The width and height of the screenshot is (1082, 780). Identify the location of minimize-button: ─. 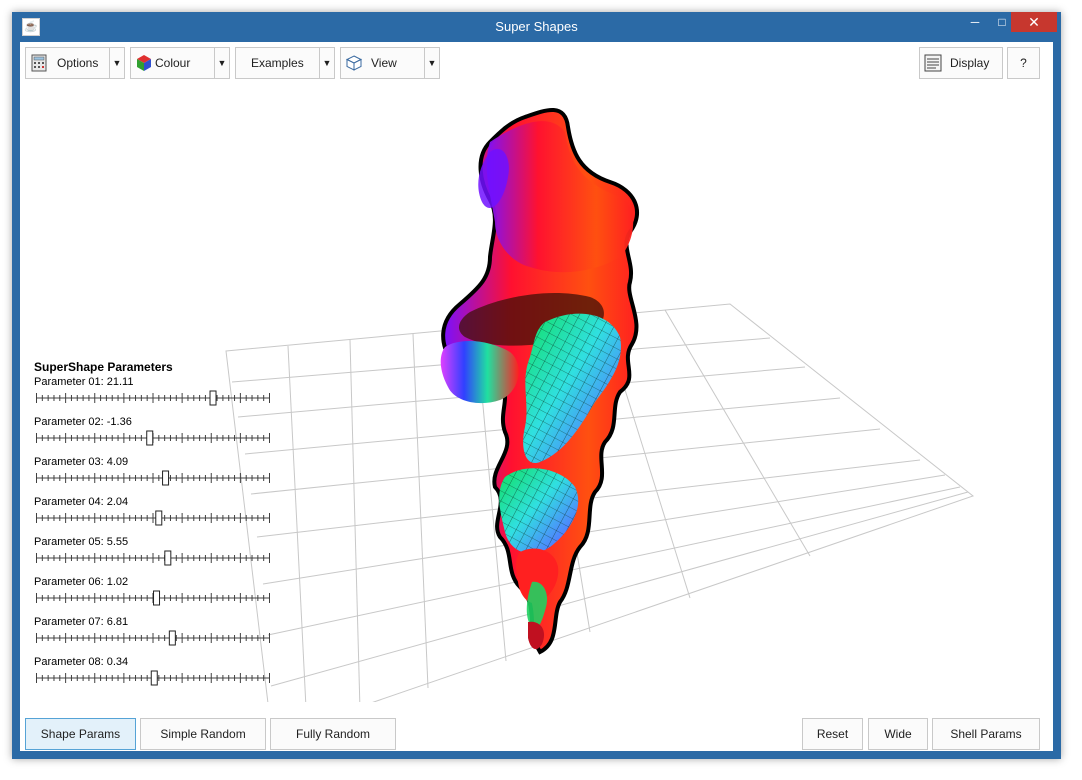
(975, 22).